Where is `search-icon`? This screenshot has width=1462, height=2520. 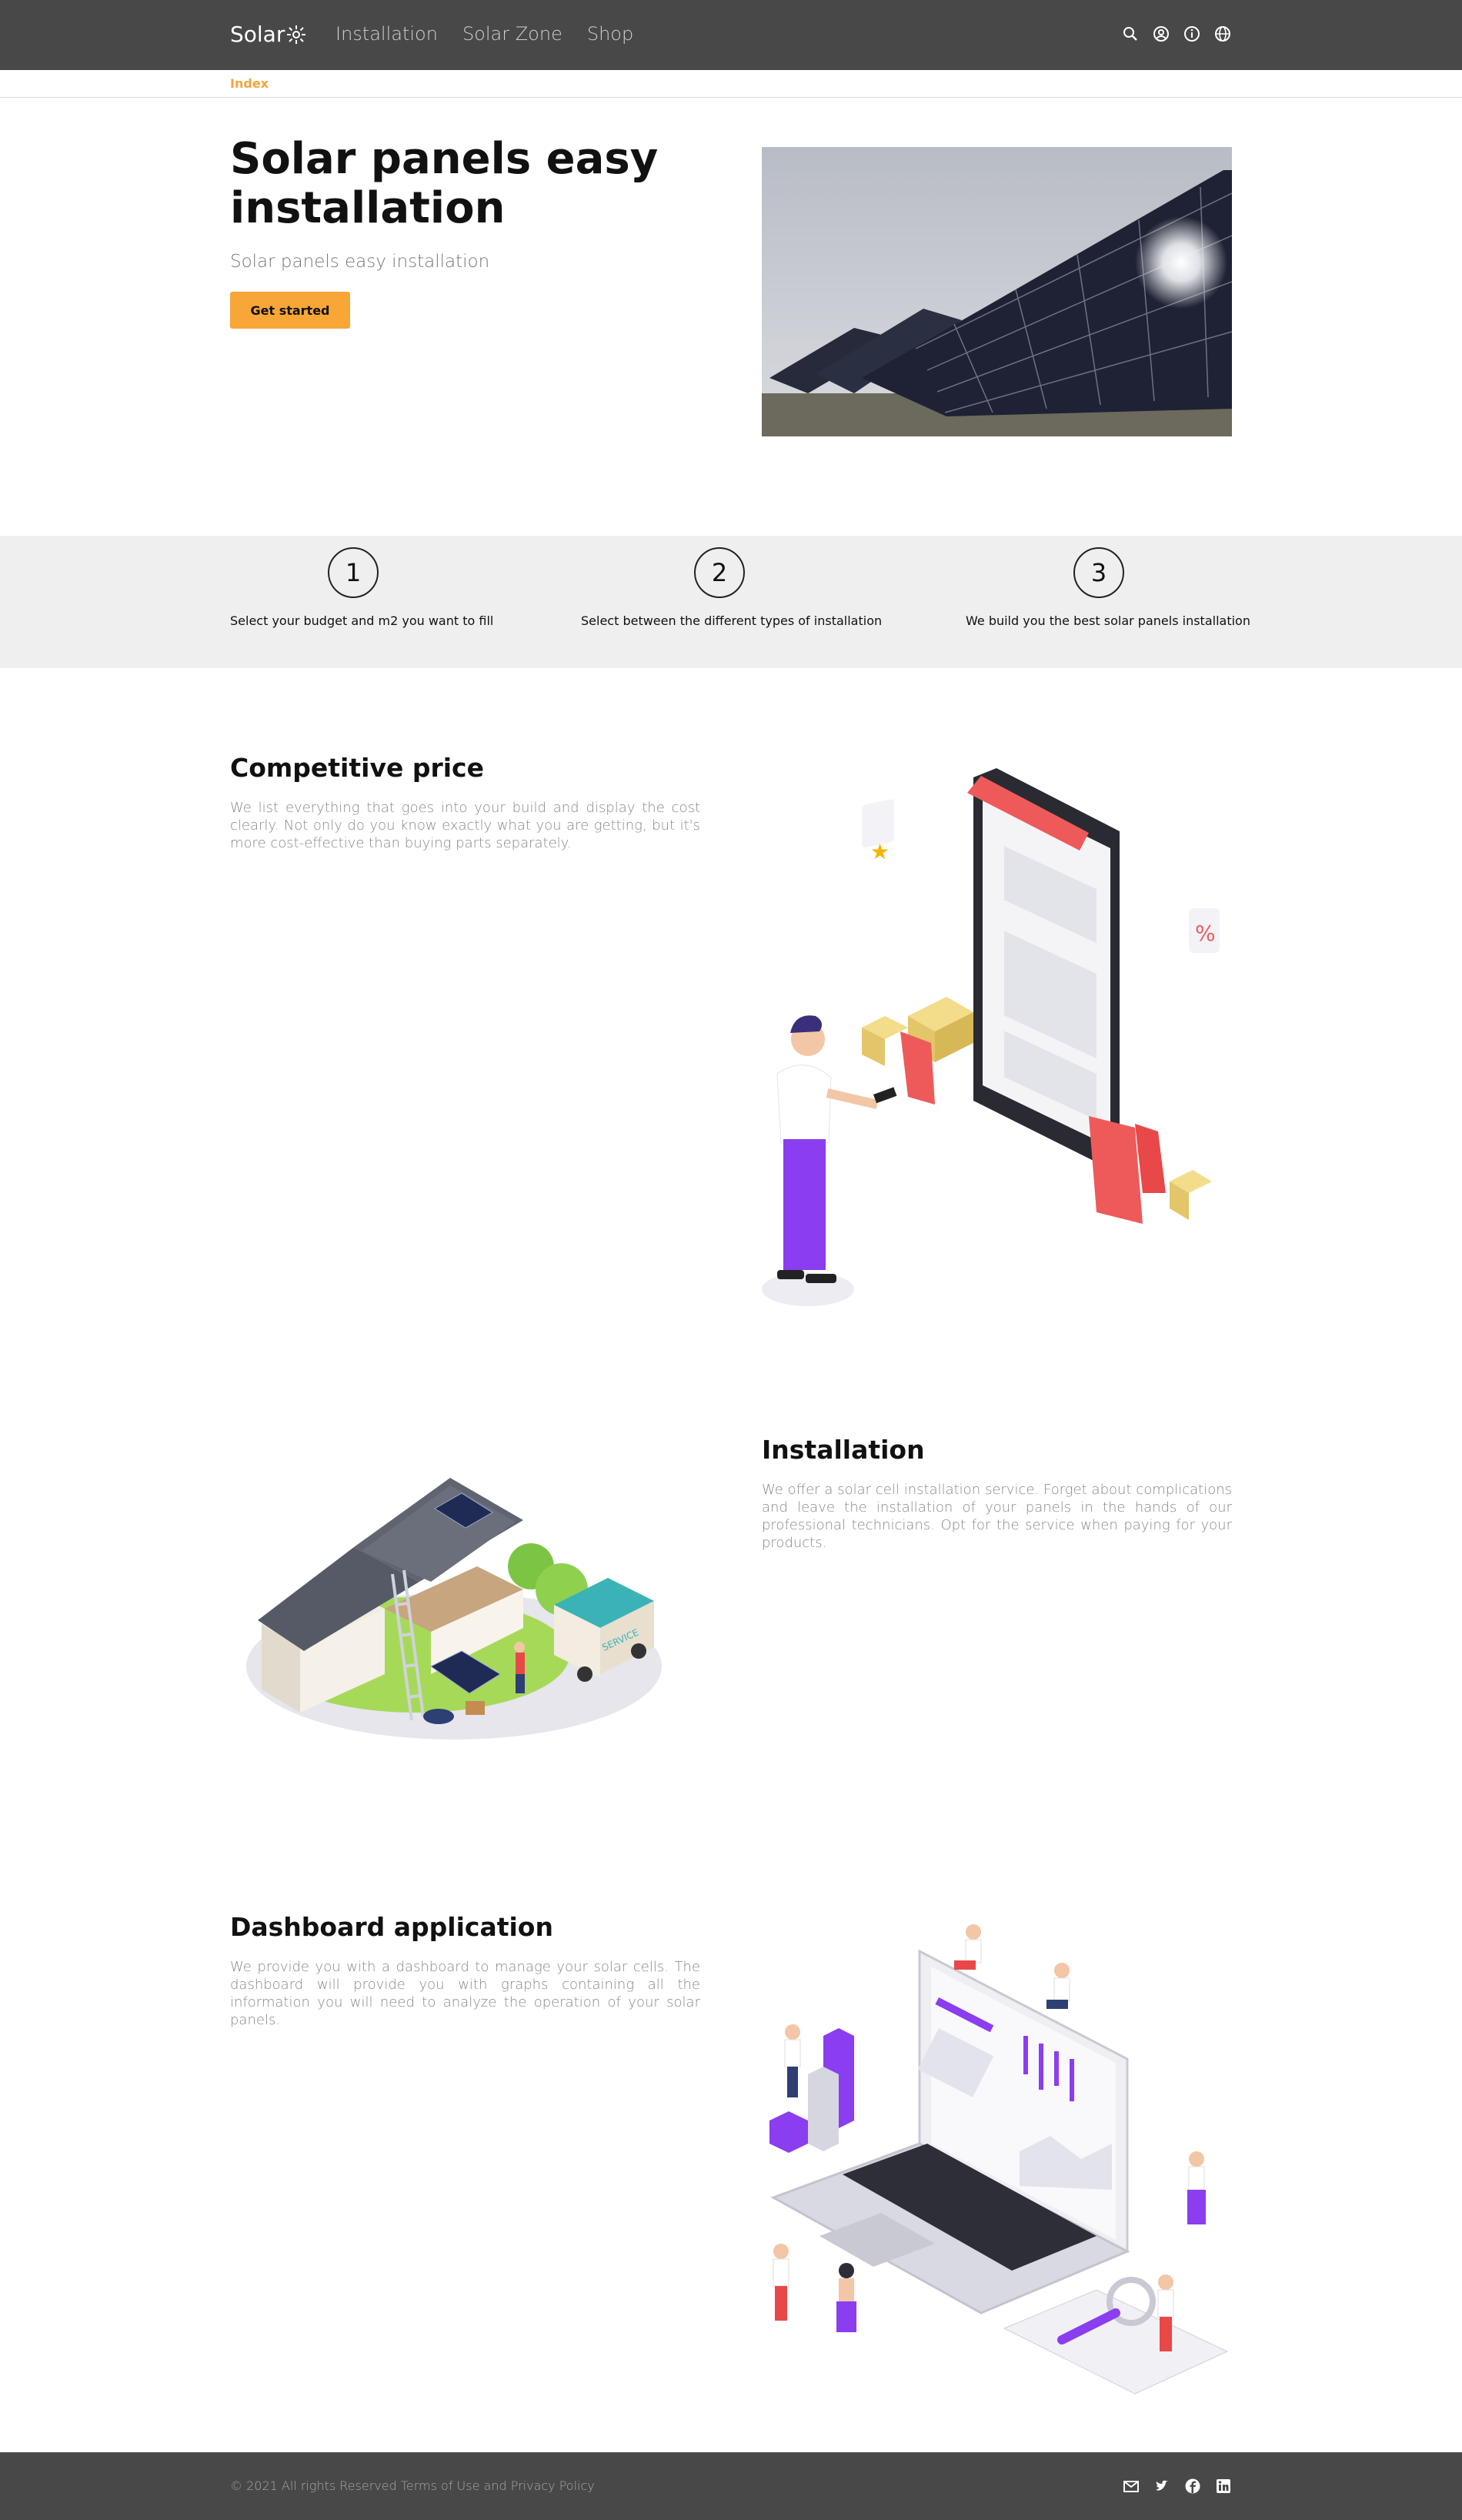 search-icon is located at coordinates (1130, 33).